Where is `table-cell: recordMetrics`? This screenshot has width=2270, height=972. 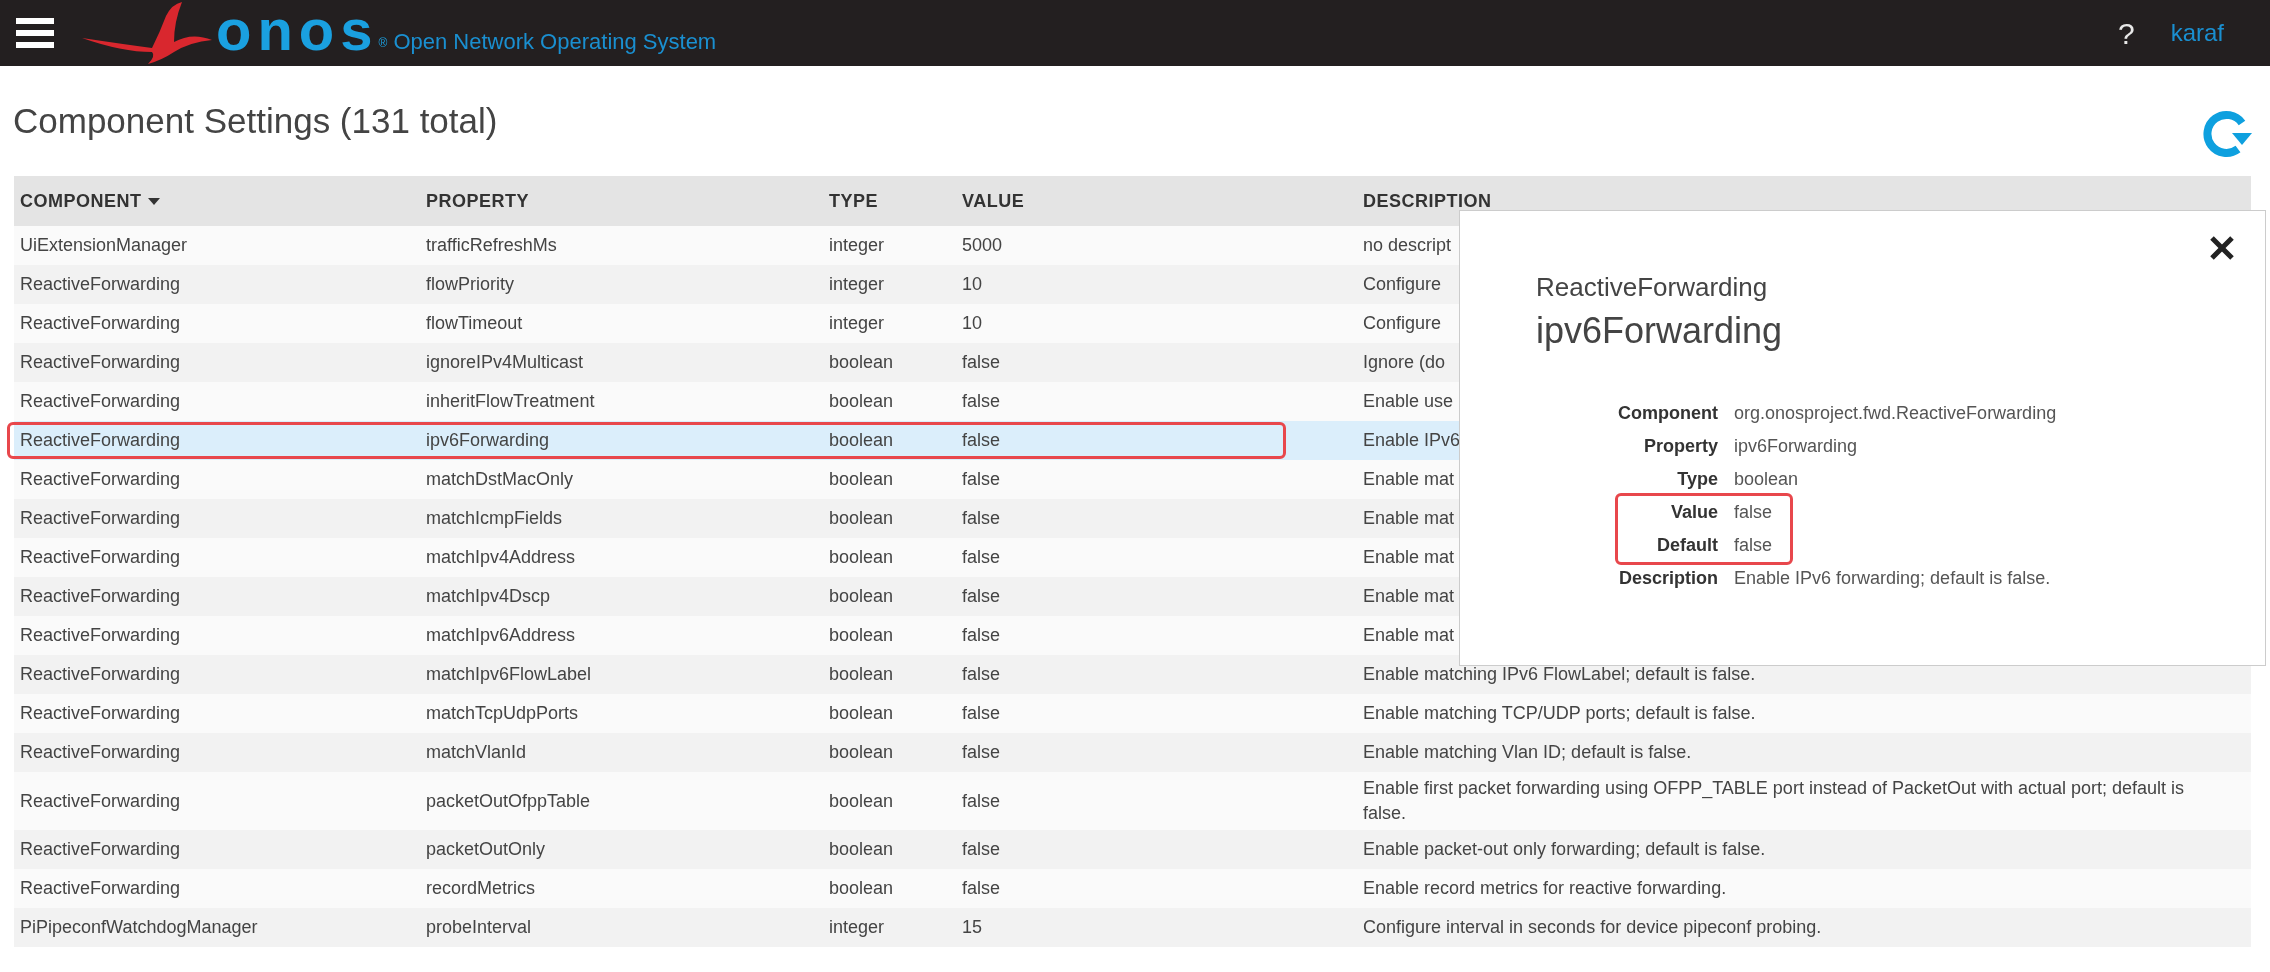
table-cell: recordMetrics is located at coordinates (481, 888).